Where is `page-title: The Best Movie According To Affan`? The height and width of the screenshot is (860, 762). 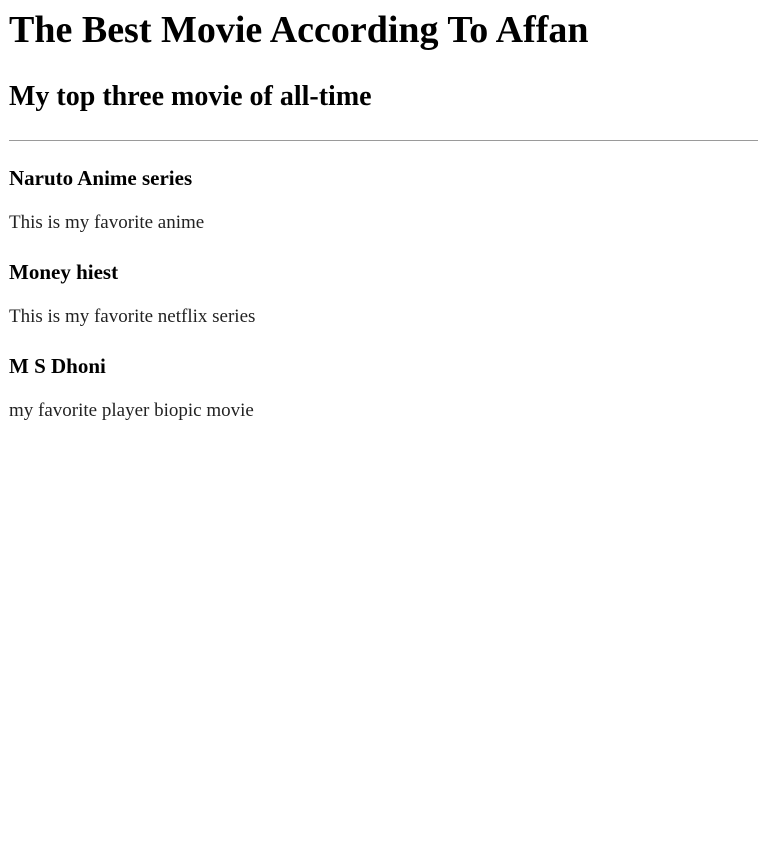
page-title: The Best Movie According To Affan is located at coordinates (299, 30).